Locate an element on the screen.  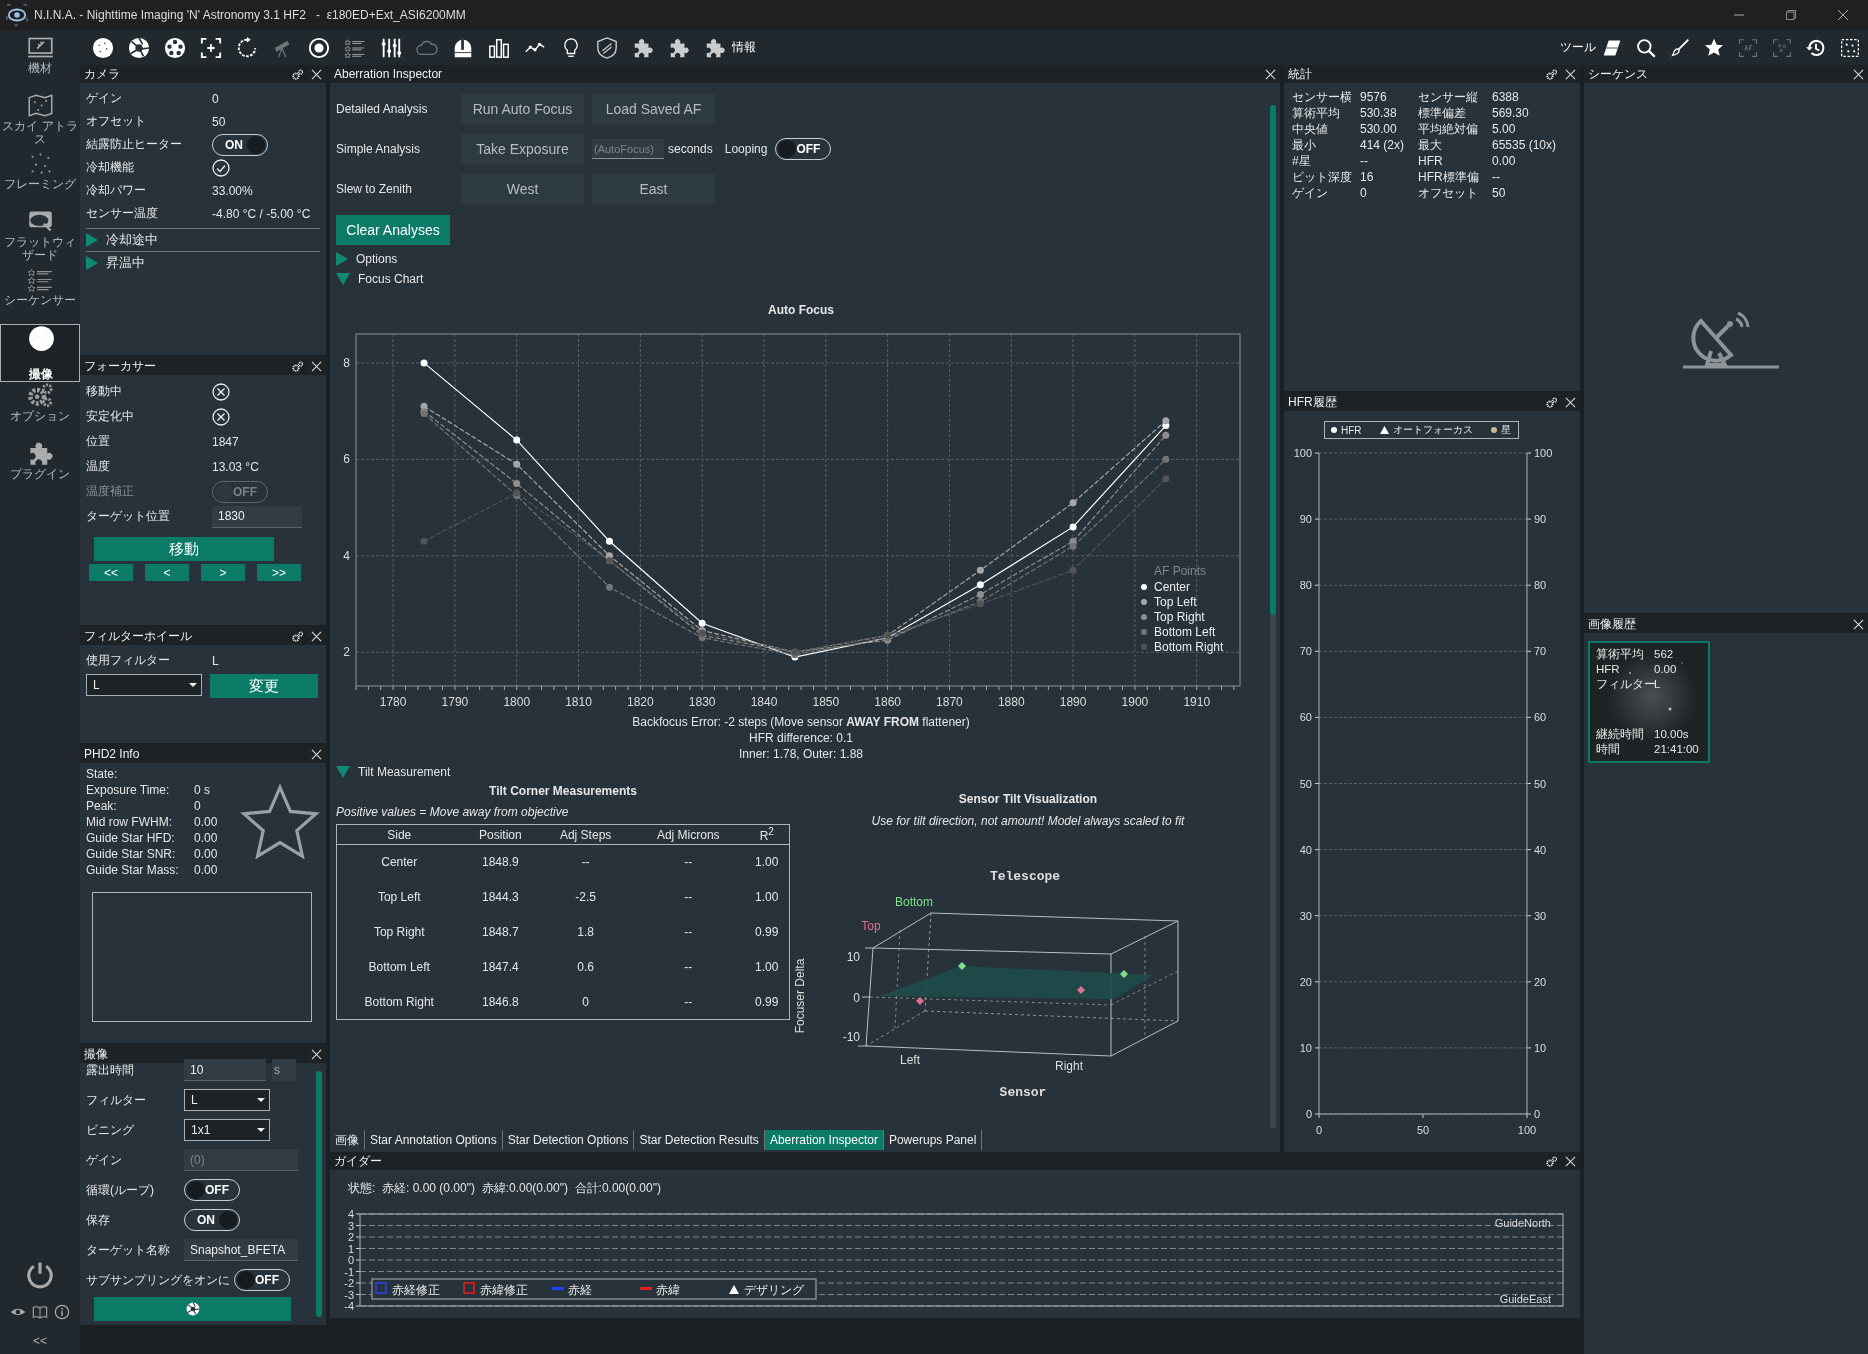
action-button: Load Saved AF is located at coordinates (653, 109).